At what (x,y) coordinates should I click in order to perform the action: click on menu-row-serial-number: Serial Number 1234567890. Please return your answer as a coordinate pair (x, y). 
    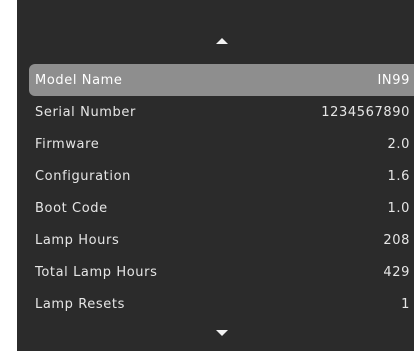
    Looking at the image, I should click on (221, 112).